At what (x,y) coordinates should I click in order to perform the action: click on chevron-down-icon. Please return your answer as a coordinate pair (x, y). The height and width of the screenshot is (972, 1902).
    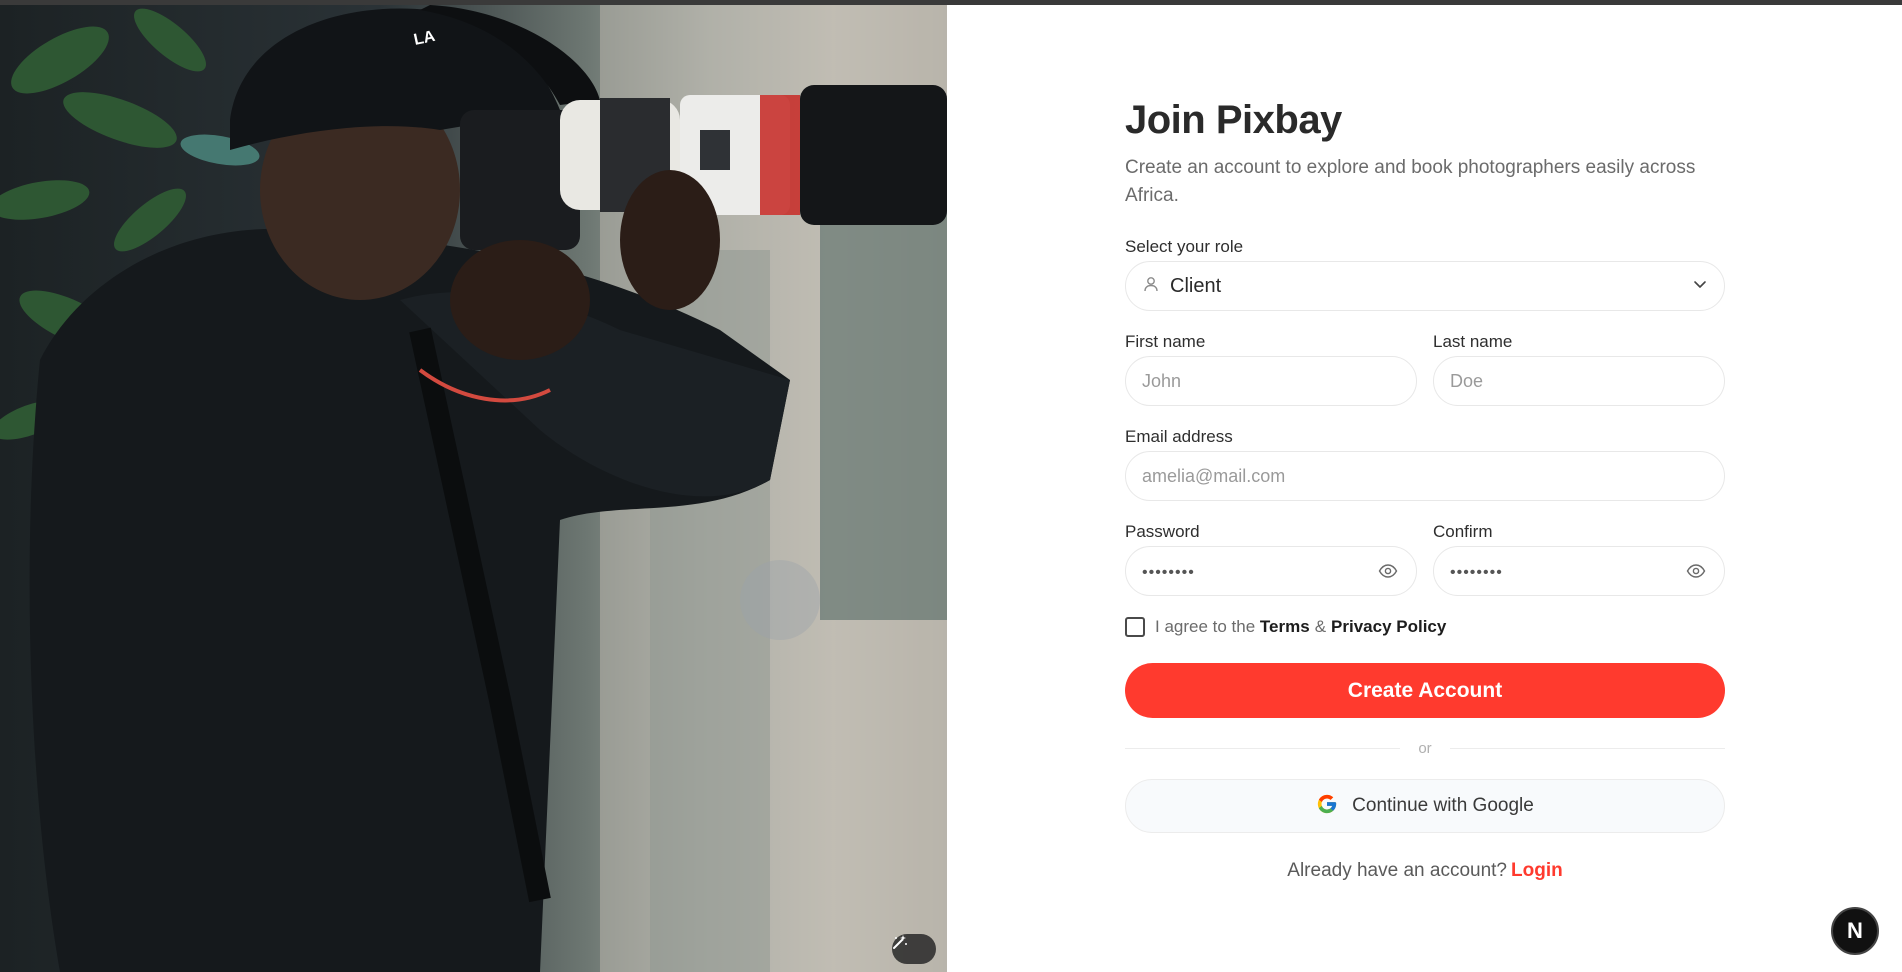
    Looking at the image, I should click on (1700, 286).